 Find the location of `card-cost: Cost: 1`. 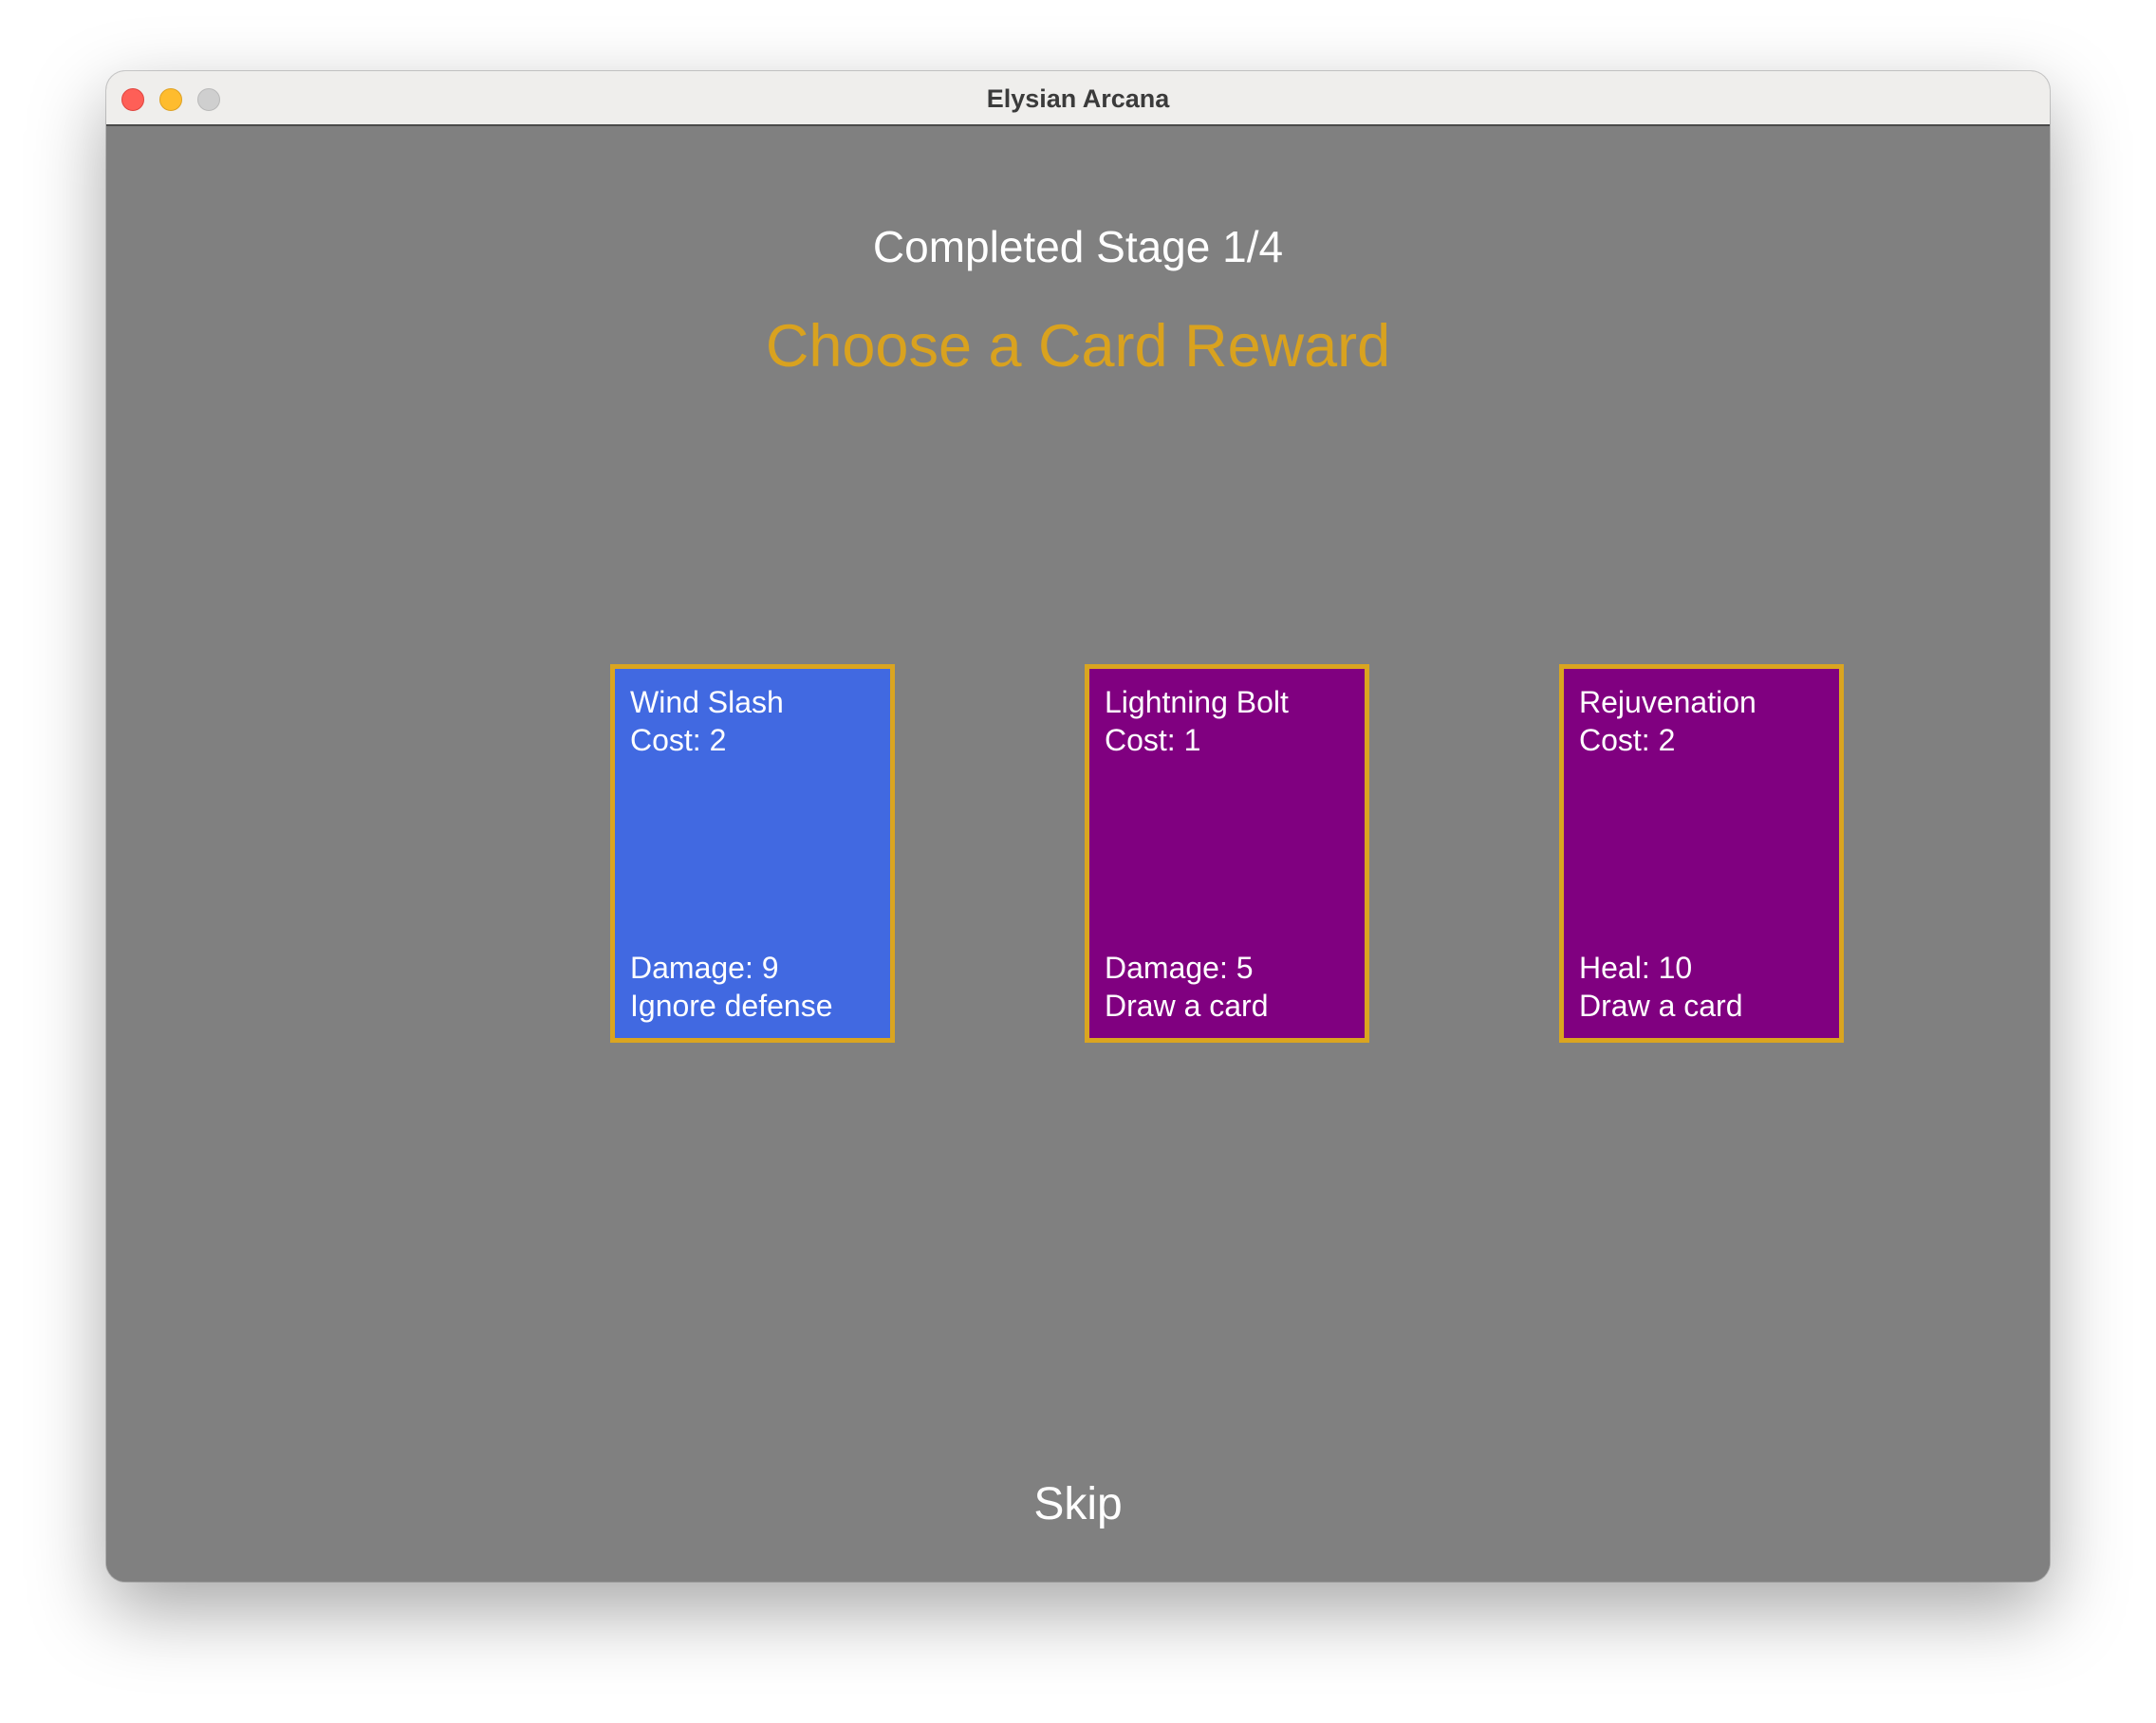

card-cost: Cost: 1 is located at coordinates (1153, 740).